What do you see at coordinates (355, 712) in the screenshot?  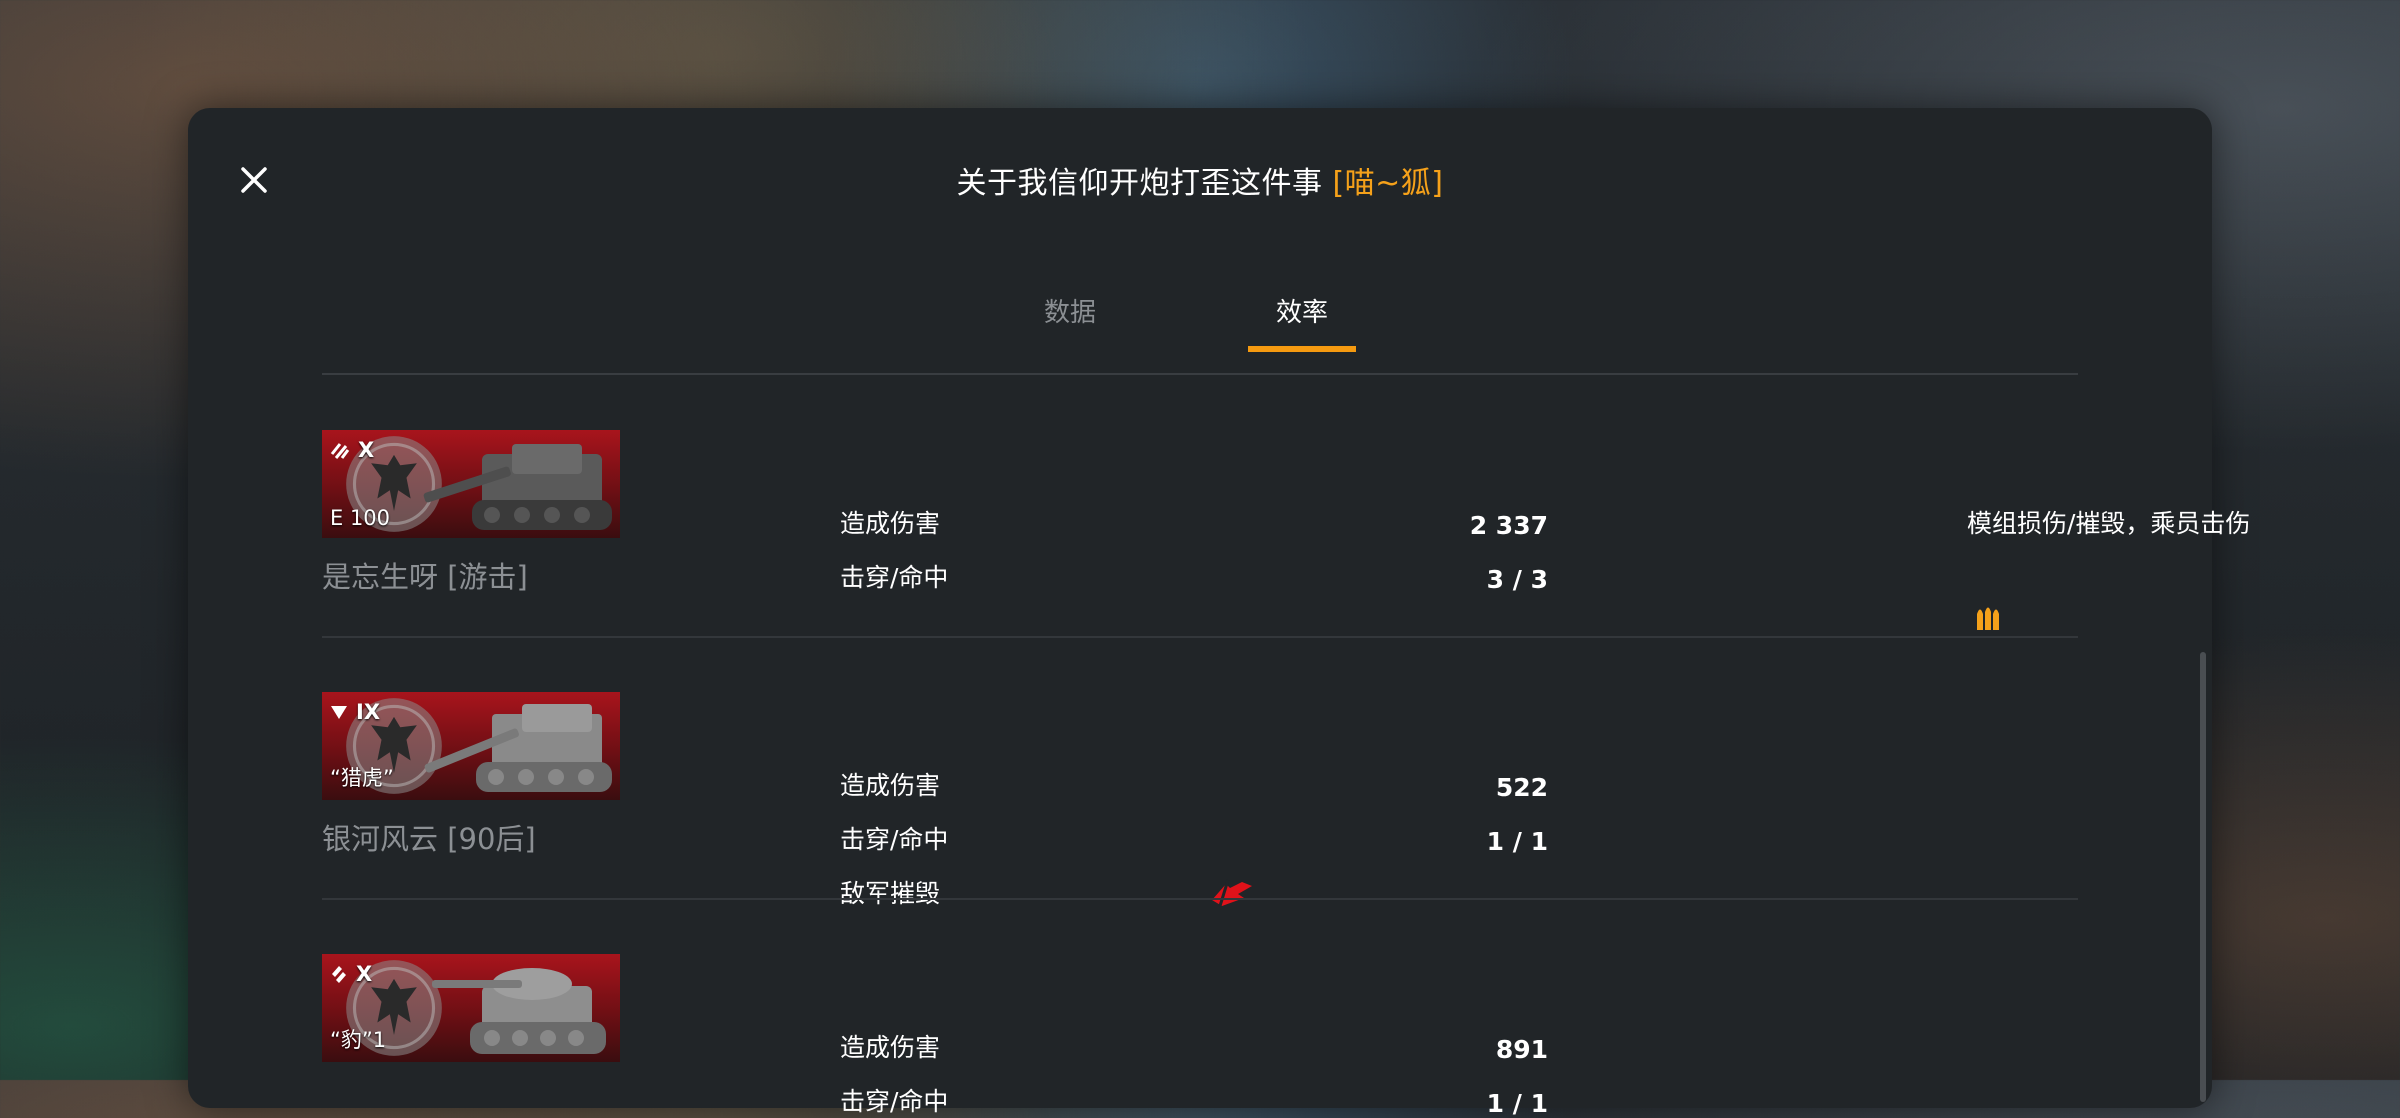 I see `tank-tier: IX` at bounding box center [355, 712].